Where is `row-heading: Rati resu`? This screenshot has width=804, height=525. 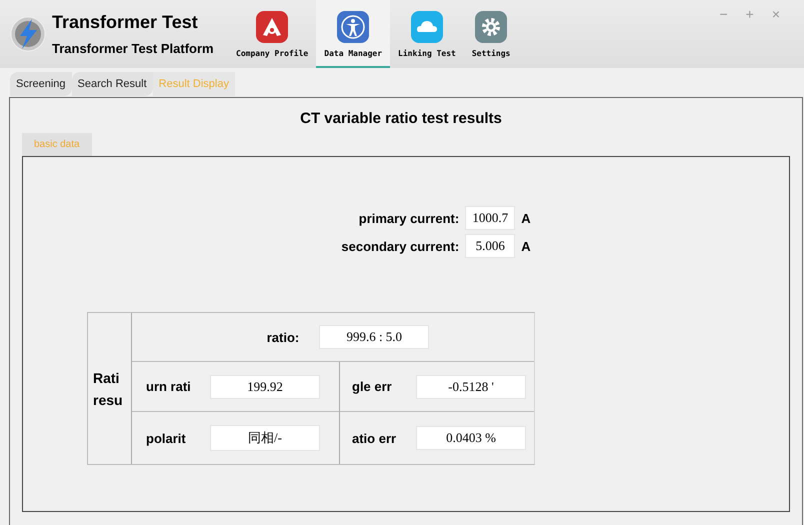 row-heading: Rati resu is located at coordinates (108, 389).